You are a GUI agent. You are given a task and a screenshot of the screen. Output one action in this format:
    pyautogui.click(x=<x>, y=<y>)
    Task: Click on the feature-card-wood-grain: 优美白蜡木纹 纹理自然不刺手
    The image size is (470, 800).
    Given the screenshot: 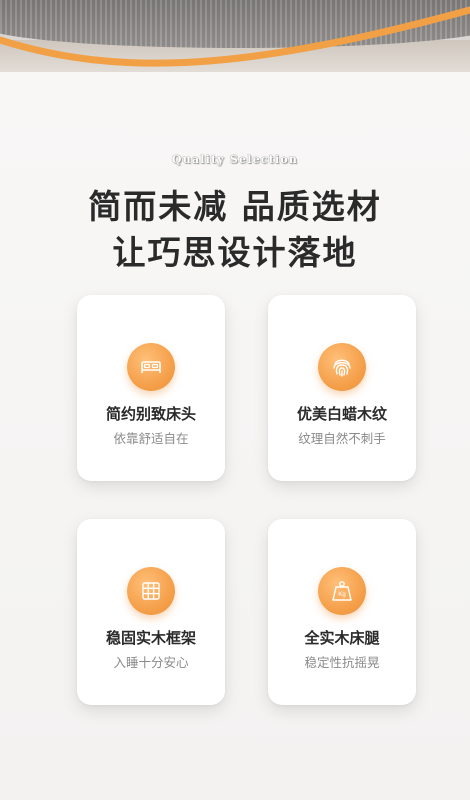 What is the action you would take?
    pyautogui.click(x=342, y=388)
    